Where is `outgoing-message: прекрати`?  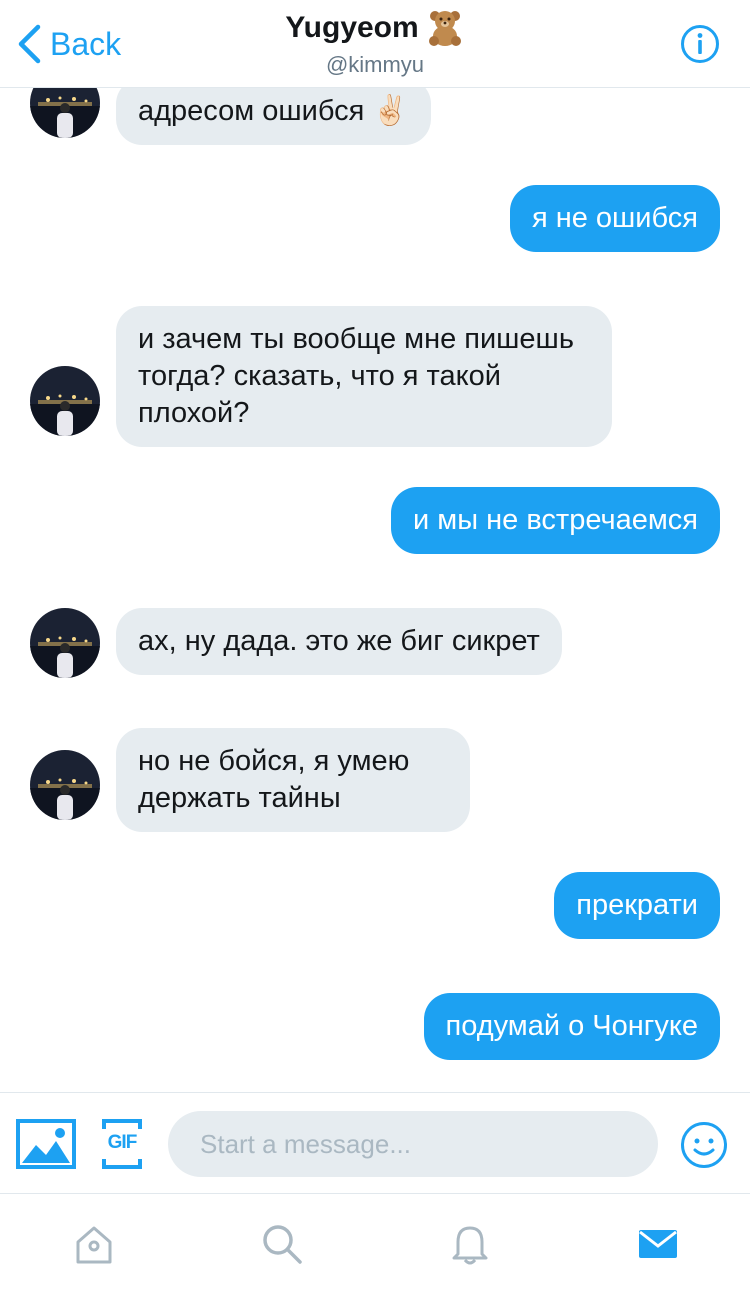
outgoing-message: прекрати is located at coordinates (637, 905).